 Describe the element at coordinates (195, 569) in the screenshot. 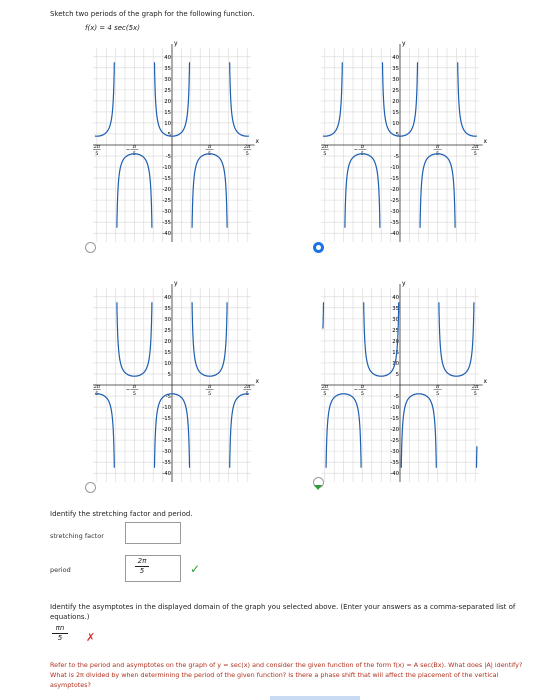

I see `period-correct-icon: ✓` at that location.